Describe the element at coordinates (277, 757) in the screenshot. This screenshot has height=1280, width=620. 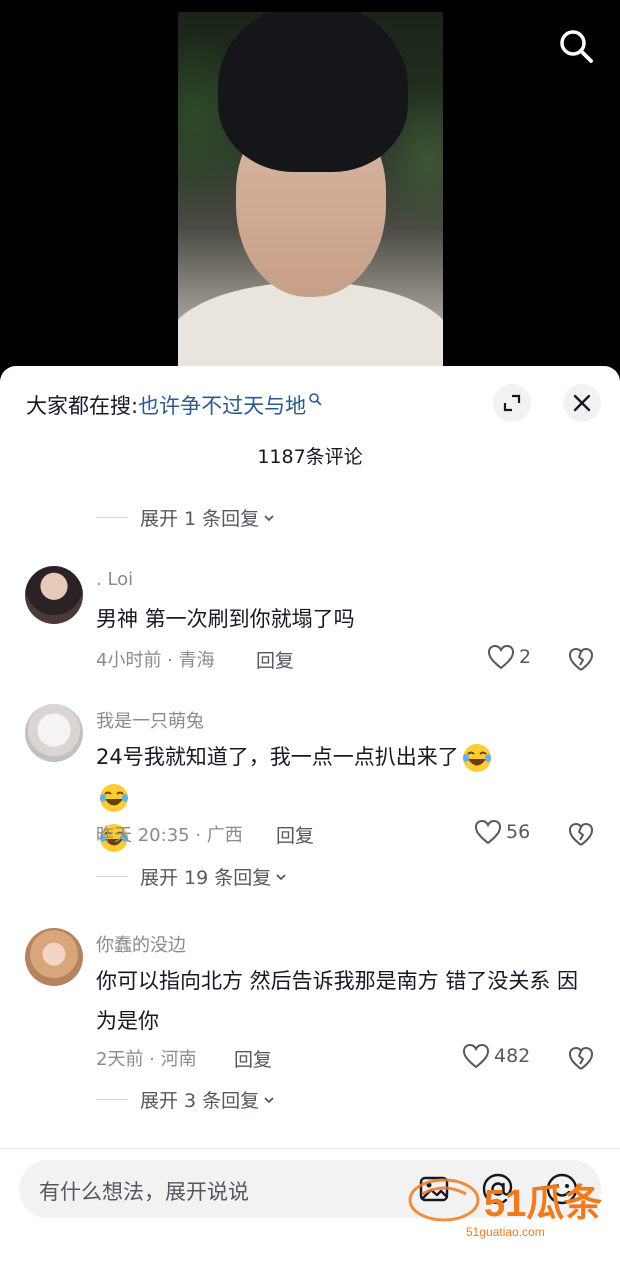
I see `comment-text: 24号我就知道了，我一点一点扒出来了` at that location.